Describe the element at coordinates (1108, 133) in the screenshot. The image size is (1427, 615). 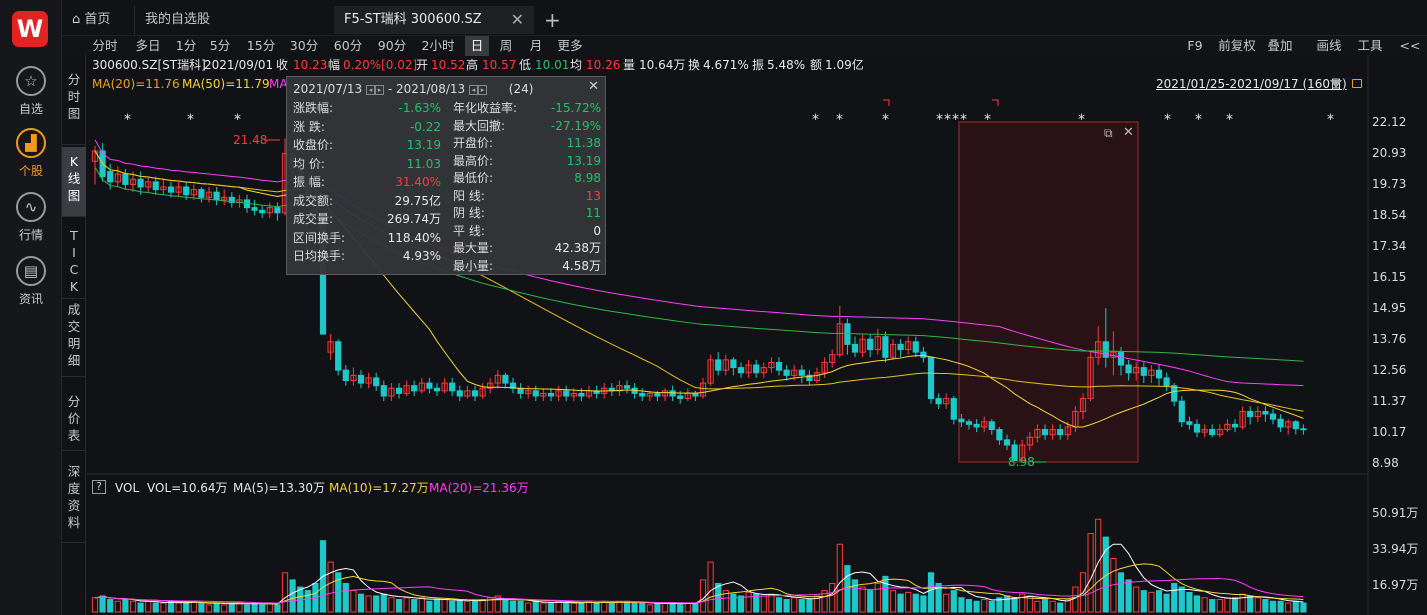
I see `restore-icon: ⧉` at that location.